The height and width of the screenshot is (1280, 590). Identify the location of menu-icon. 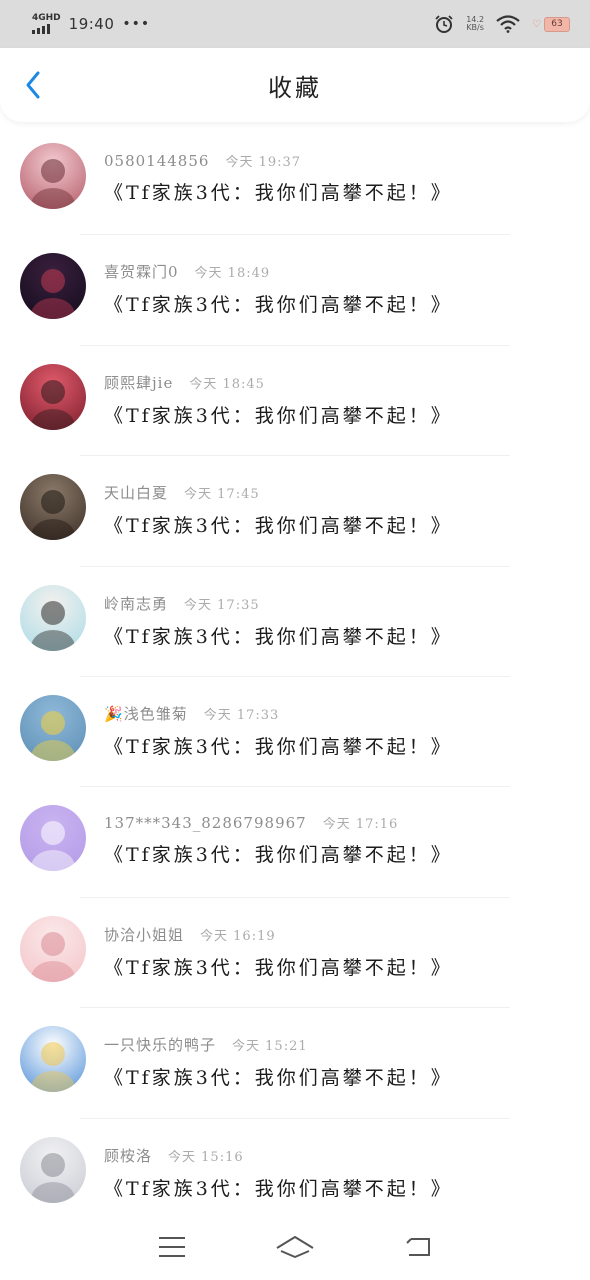
(171, 1247).